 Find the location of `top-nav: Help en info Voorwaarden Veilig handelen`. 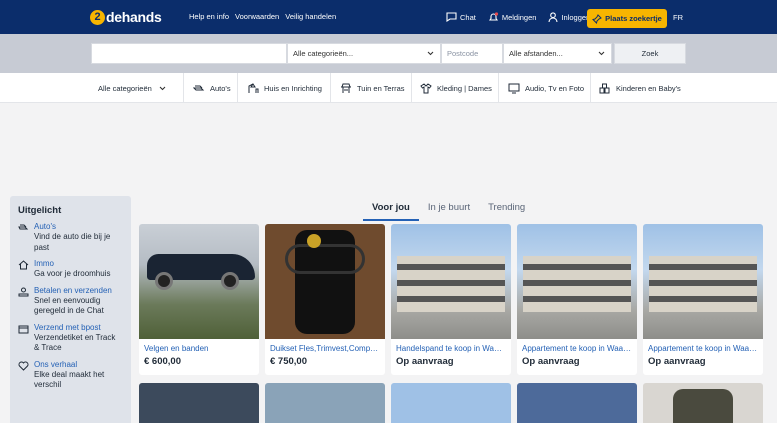

top-nav: Help en info Voorwaarden Veilig handelen is located at coordinates (262, 16).